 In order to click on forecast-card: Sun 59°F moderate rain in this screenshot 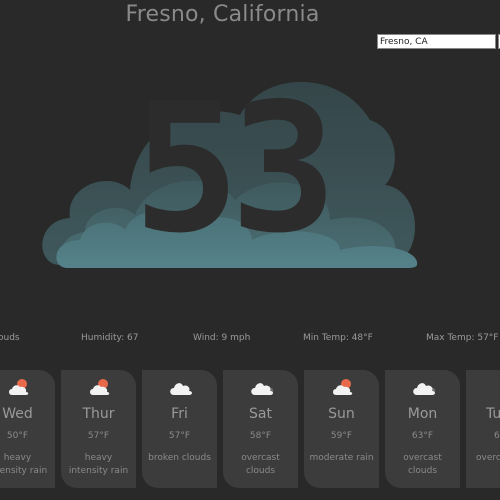, I will do `click(341, 429)`.